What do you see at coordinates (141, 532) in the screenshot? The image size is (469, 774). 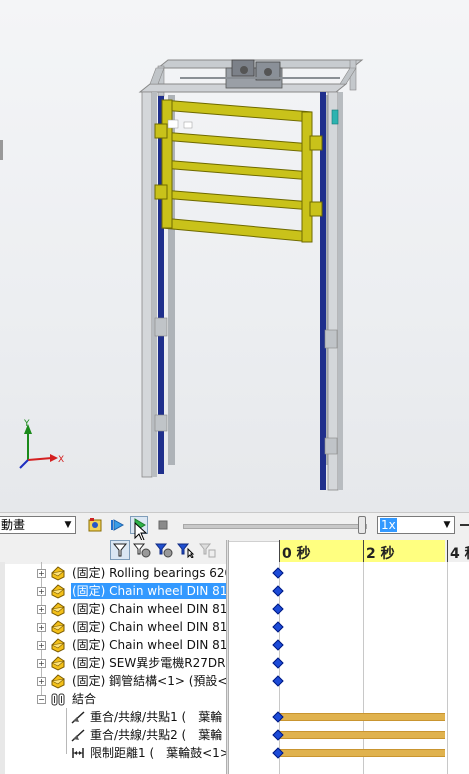 I see `mouse-cursor-icon` at bounding box center [141, 532].